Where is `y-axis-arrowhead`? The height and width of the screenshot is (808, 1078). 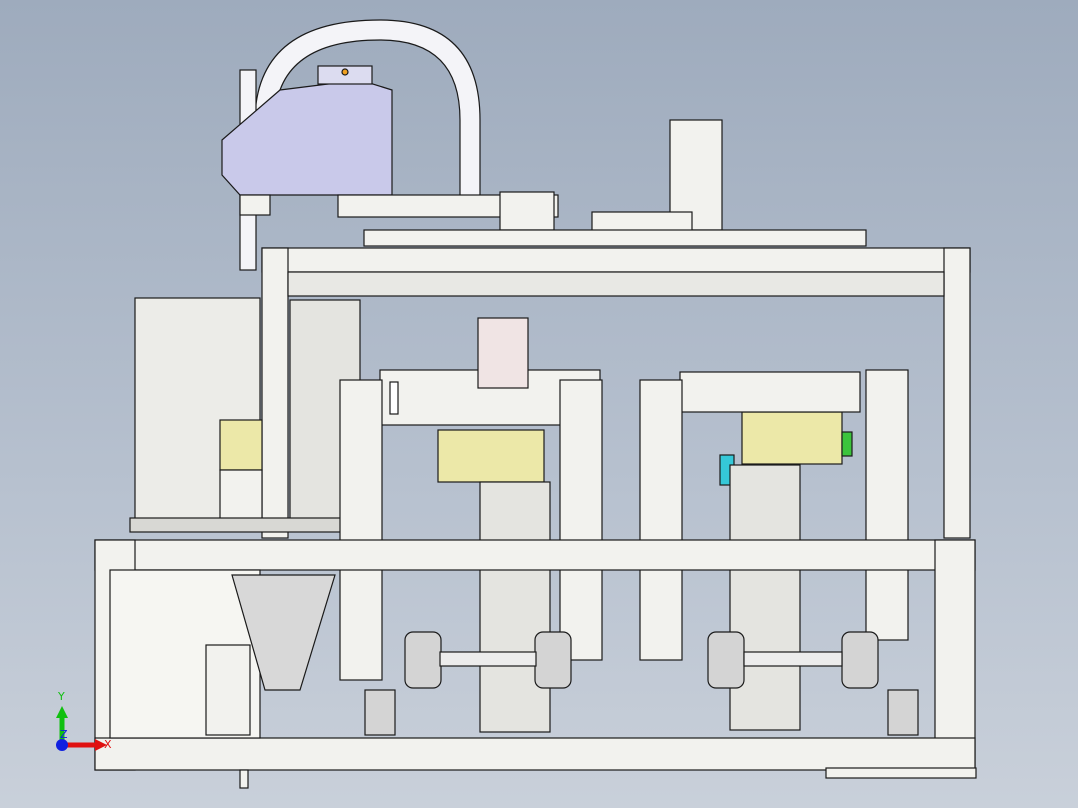 y-axis-arrowhead is located at coordinates (62, 712).